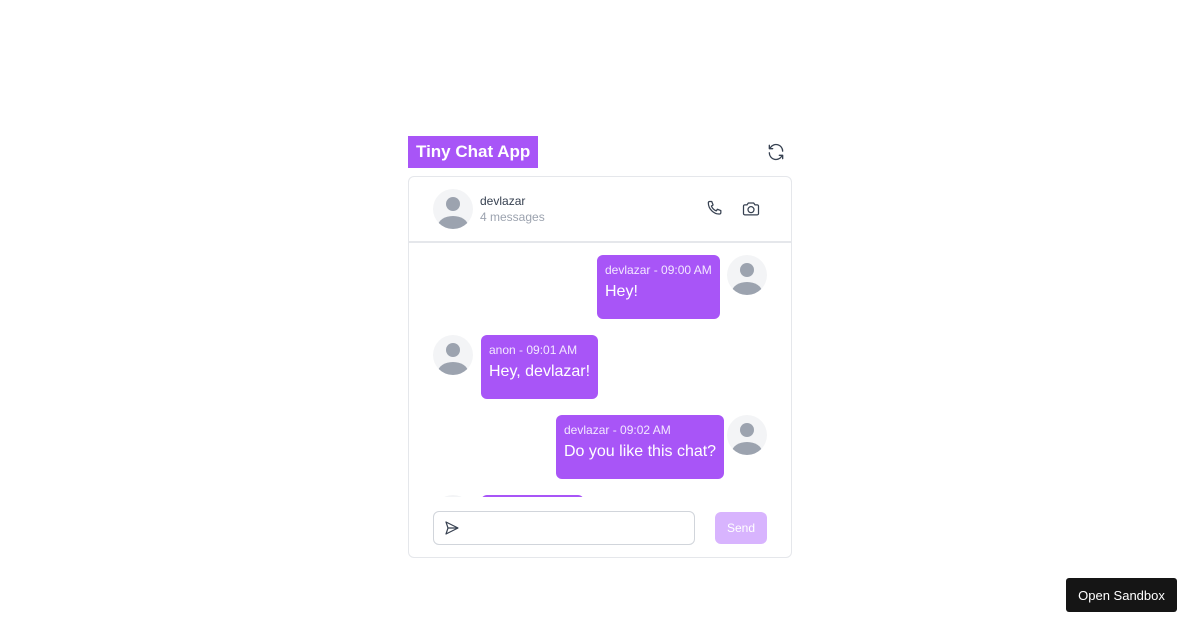 This screenshot has height=630, width=1200. Describe the element at coordinates (751, 209) in the screenshot. I see `camera-icon` at that location.